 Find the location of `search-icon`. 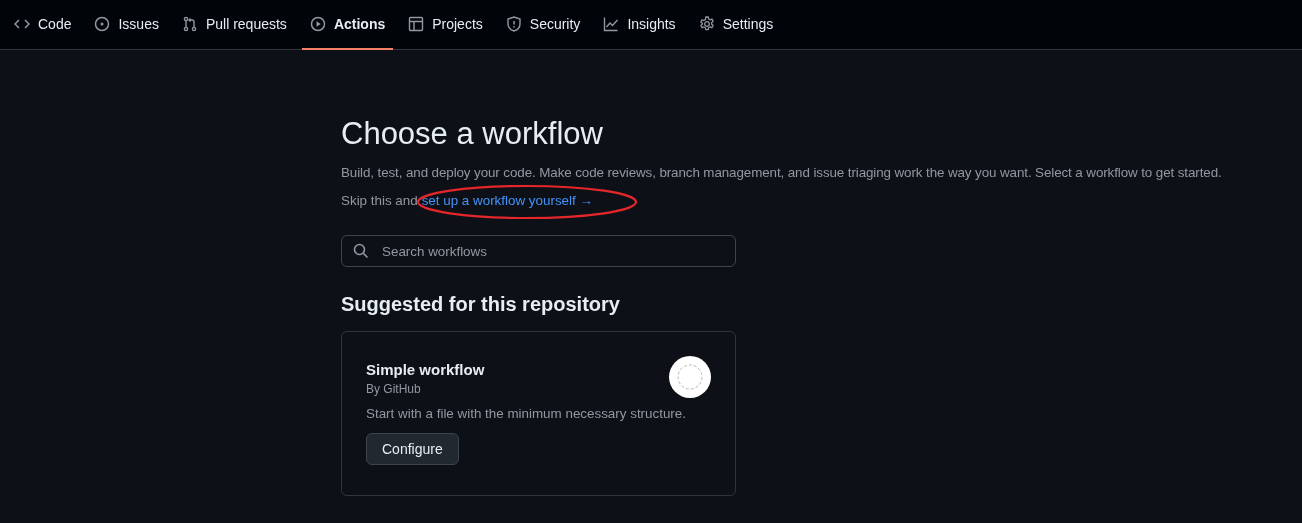

search-icon is located at coordinates (361, 251).